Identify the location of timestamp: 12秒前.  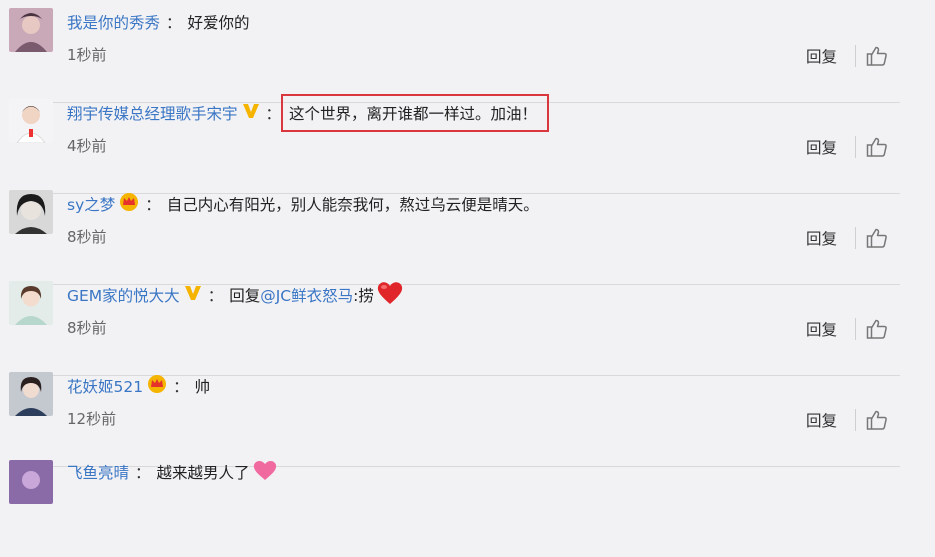
(92, 419).